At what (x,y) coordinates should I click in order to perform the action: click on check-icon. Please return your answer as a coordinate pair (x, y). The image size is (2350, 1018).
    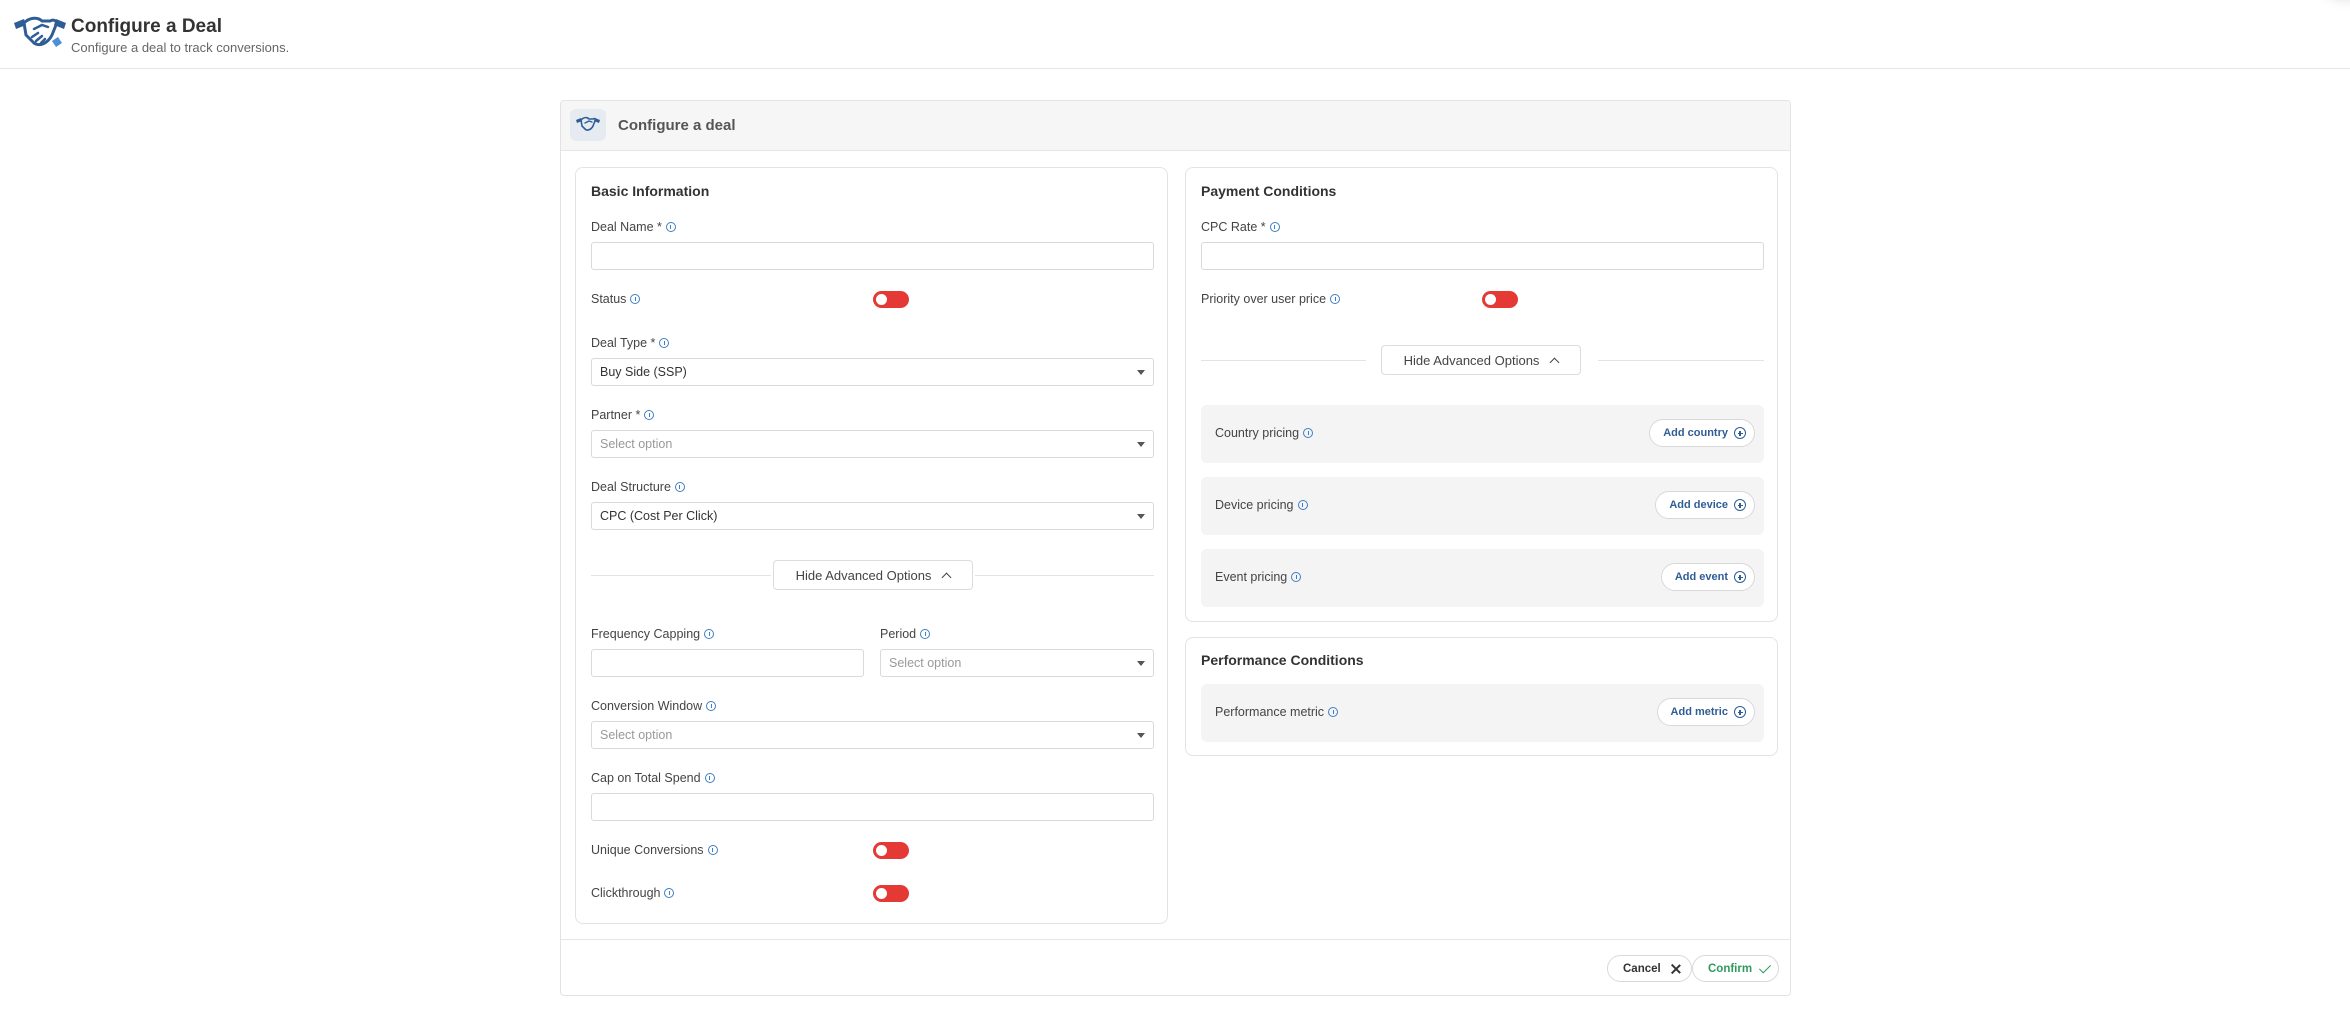
    Looking at the image, I should click on (1765, 967).